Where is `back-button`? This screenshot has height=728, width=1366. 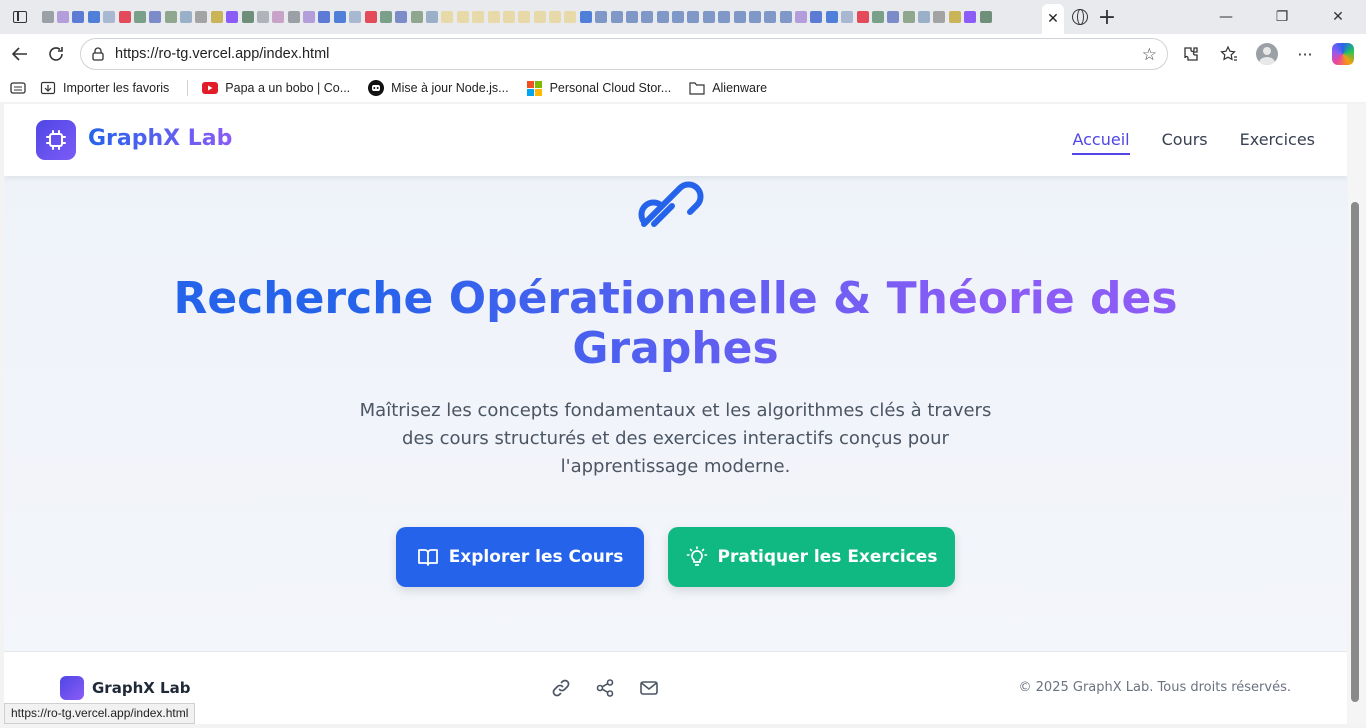
back-button is located at coordinates (20, 54).